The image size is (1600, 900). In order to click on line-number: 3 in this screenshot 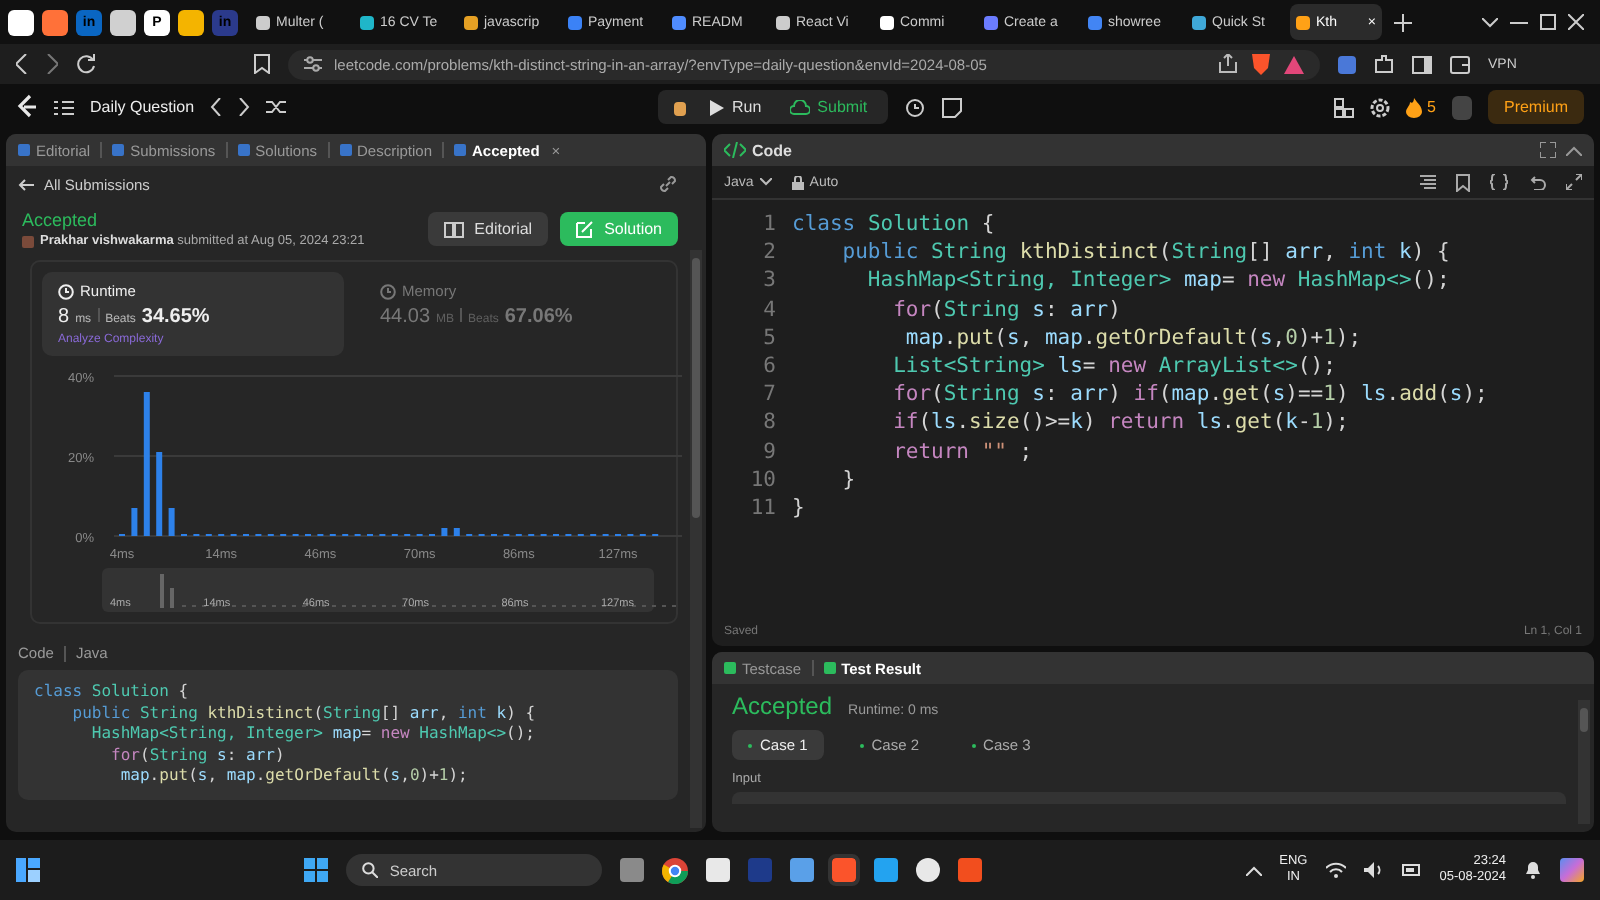, I will do `click(769, 281)`.